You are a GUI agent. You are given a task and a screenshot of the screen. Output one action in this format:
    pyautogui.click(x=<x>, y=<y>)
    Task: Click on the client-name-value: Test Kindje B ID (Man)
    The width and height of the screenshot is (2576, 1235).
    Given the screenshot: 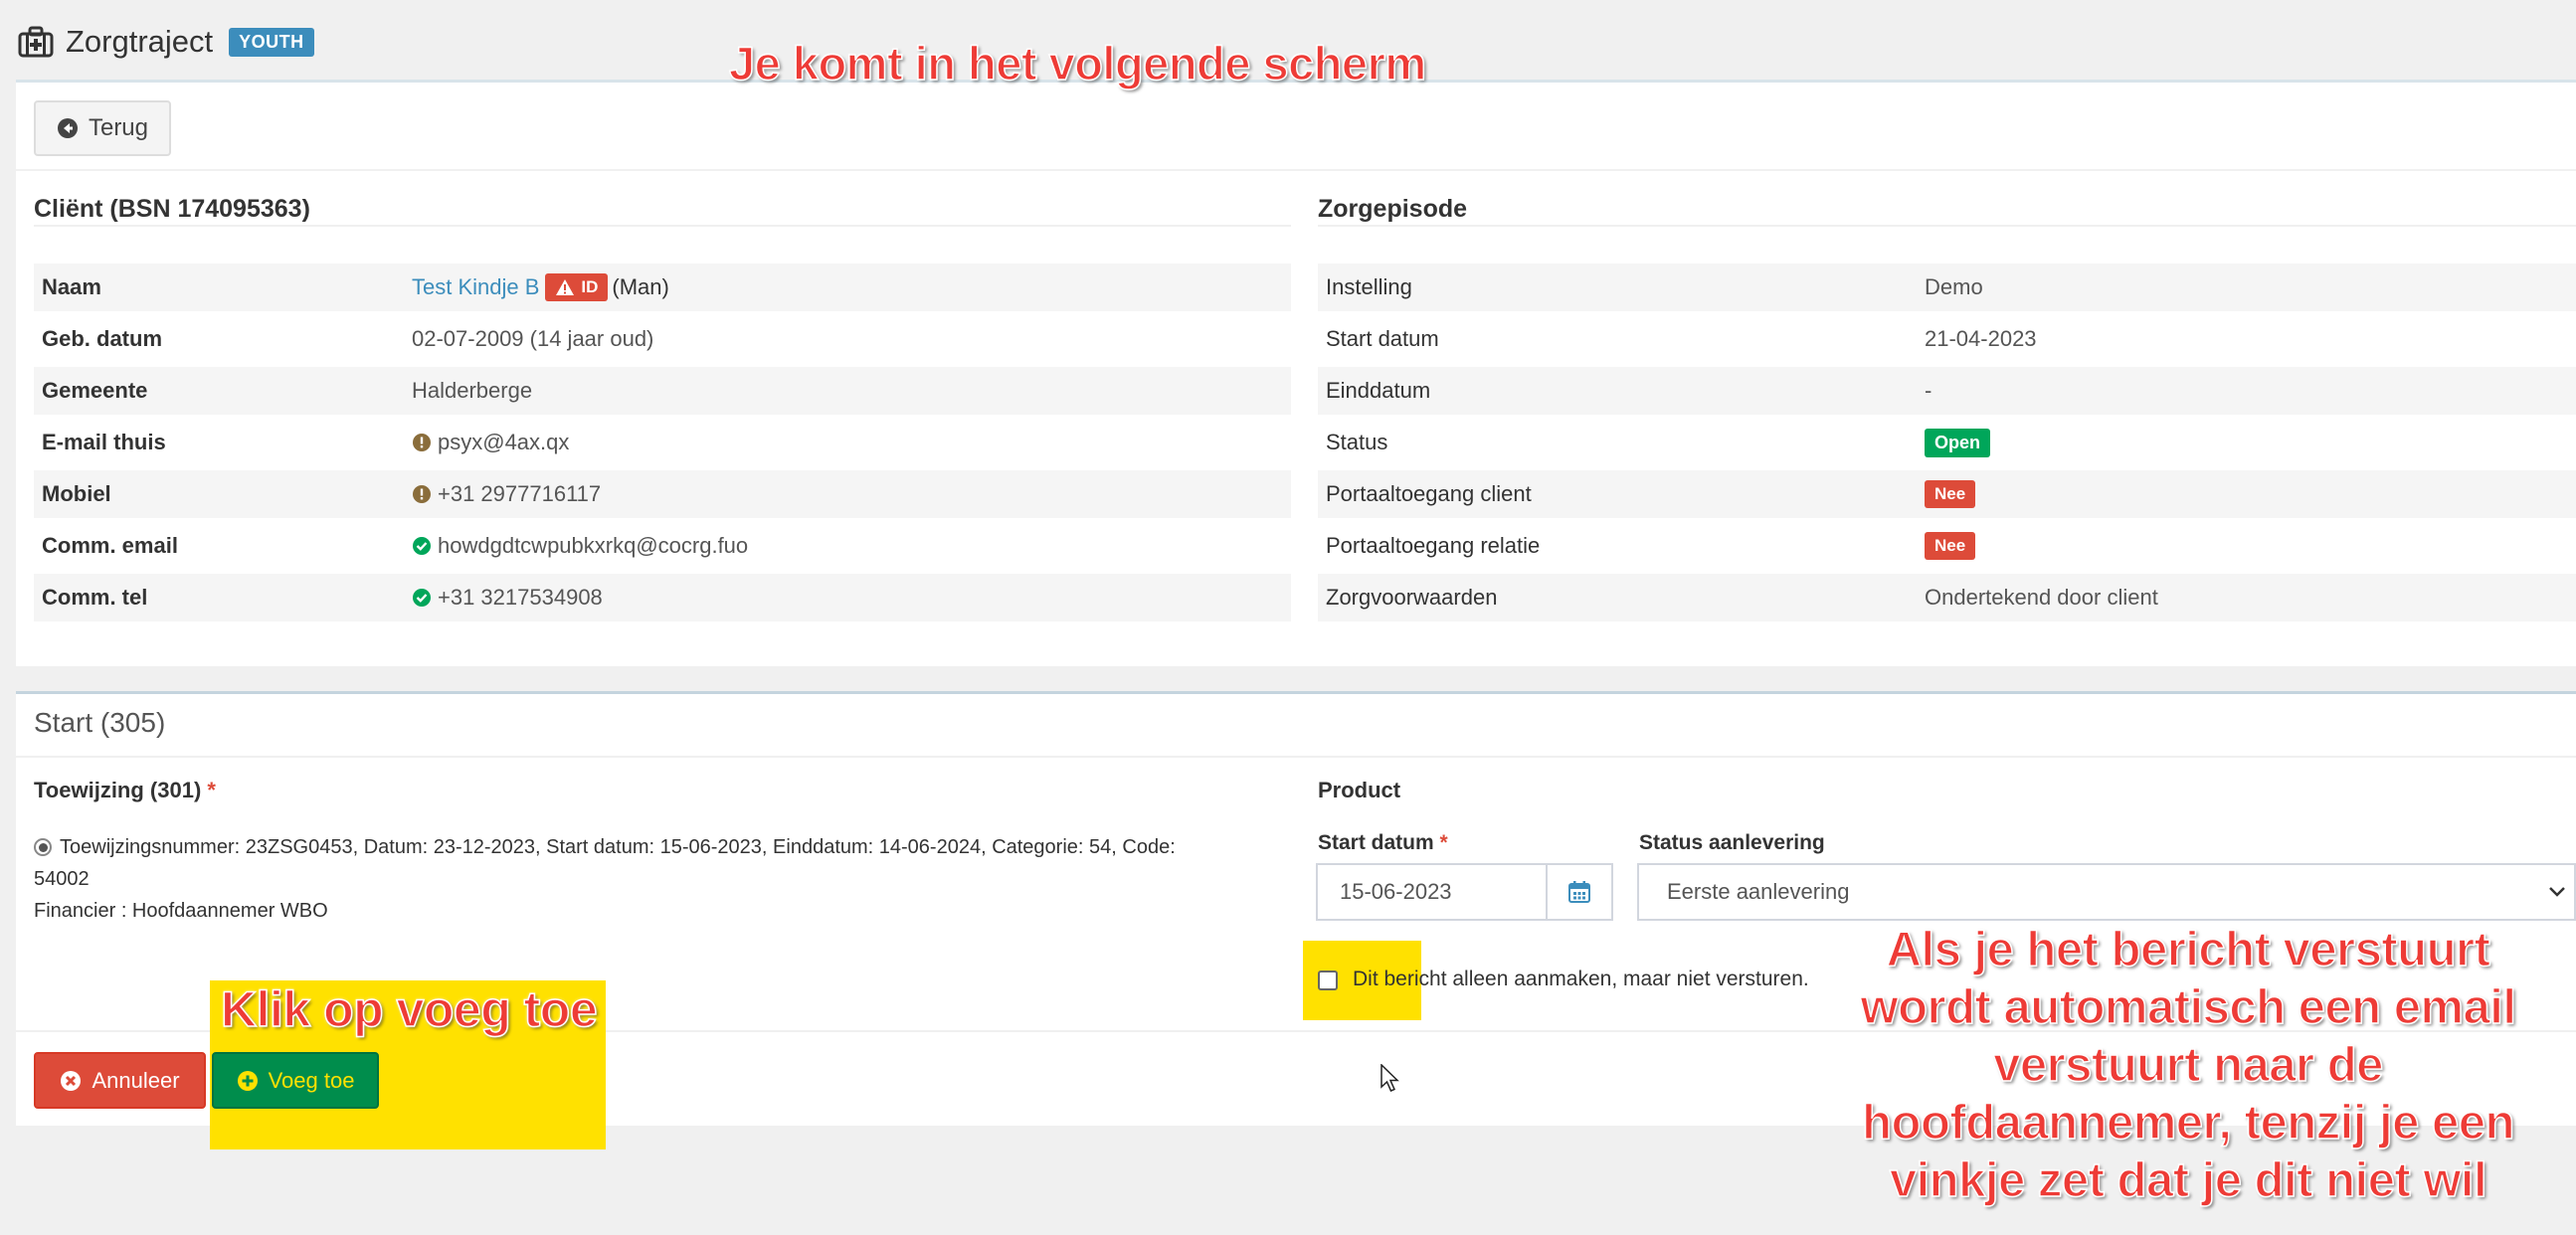 What is the action you would take?
    pyautogui.click(x=540, y=287)
    